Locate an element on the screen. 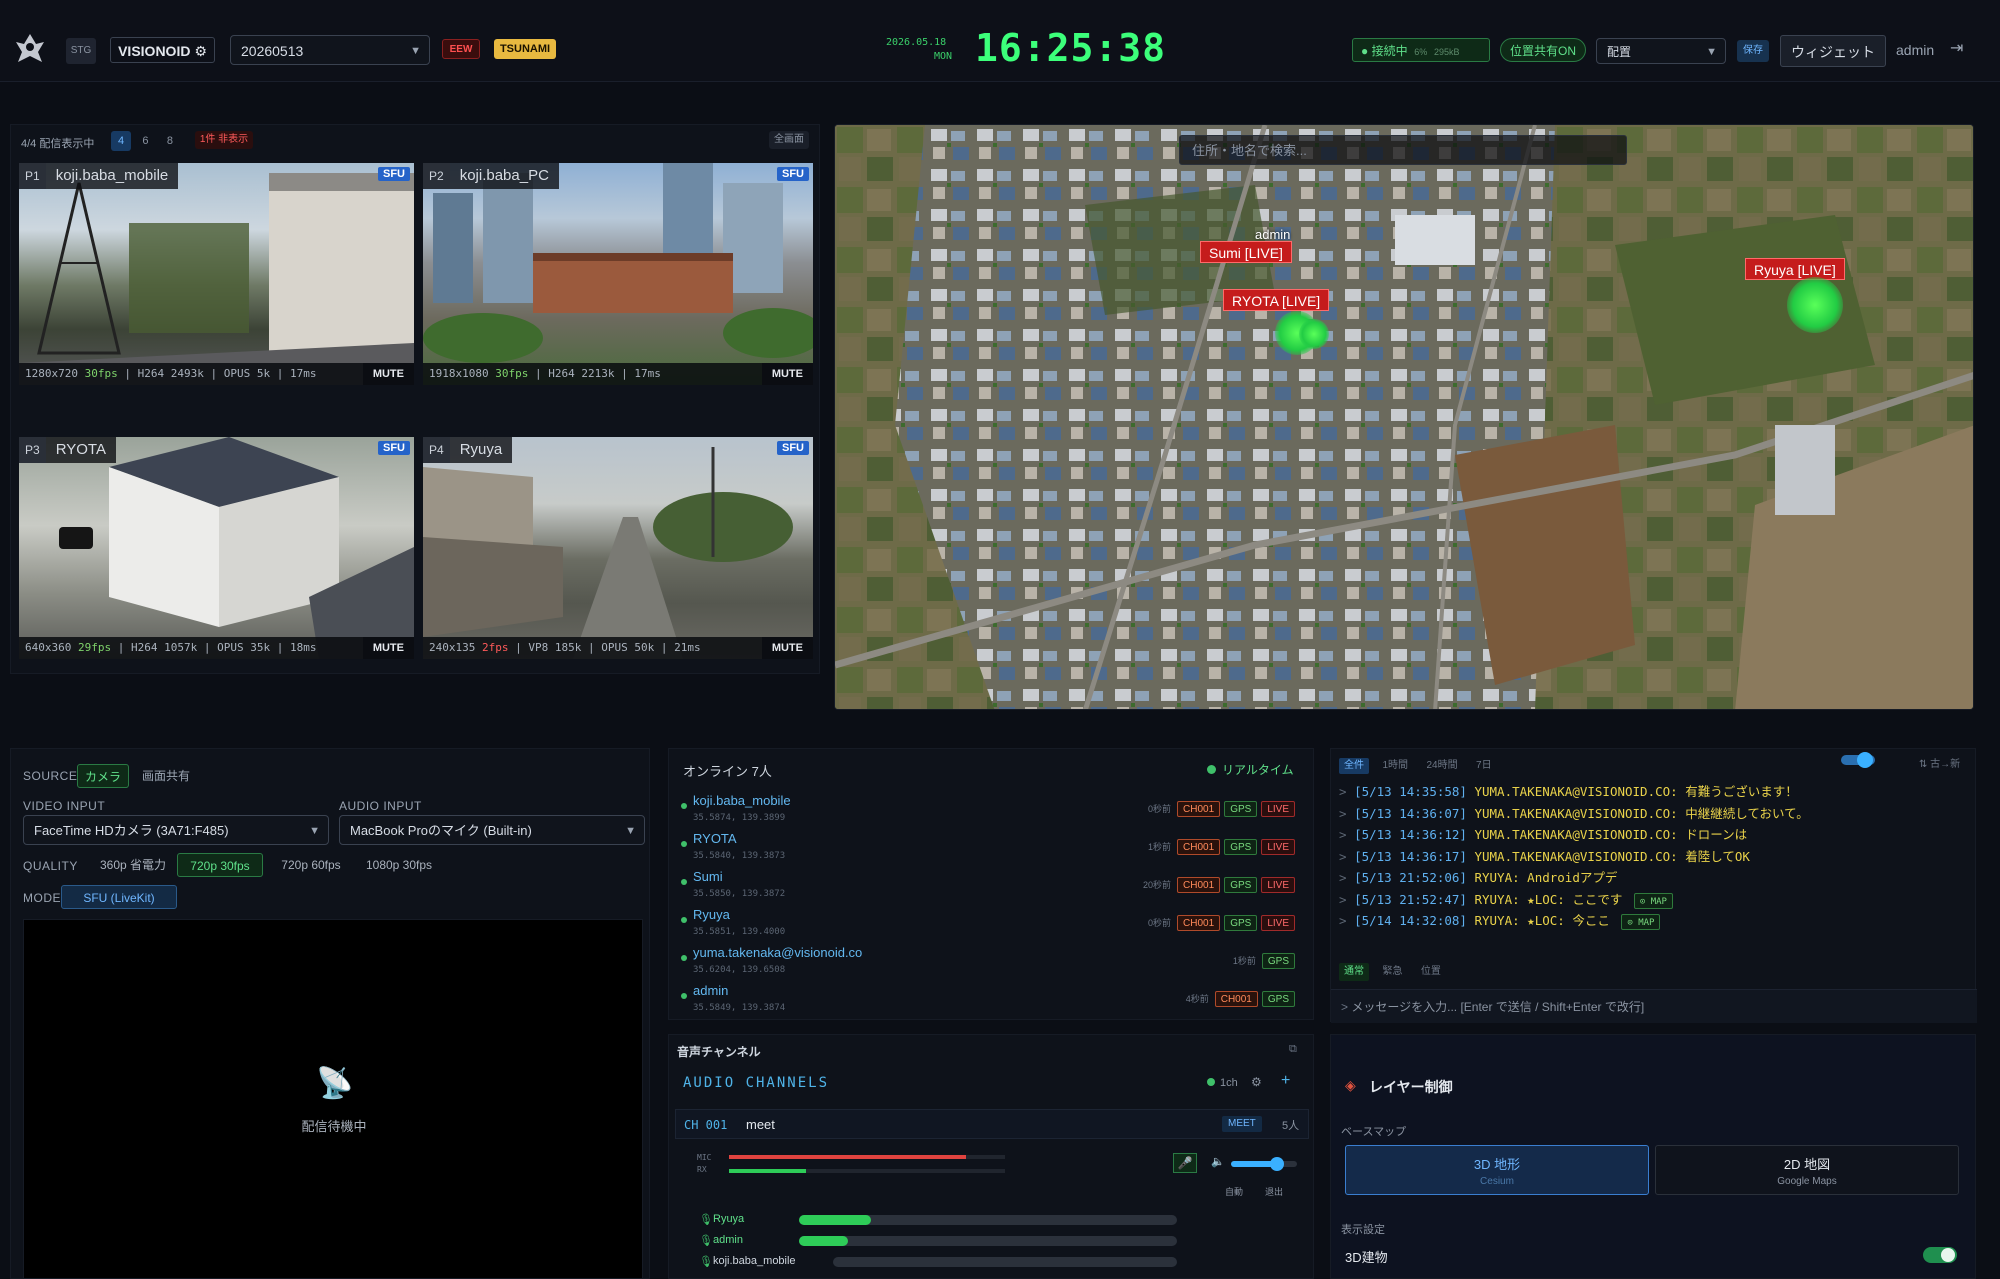 The image size is (2000, 1279). logout-icon: ⇥ is located at coordinates (1956, 48).